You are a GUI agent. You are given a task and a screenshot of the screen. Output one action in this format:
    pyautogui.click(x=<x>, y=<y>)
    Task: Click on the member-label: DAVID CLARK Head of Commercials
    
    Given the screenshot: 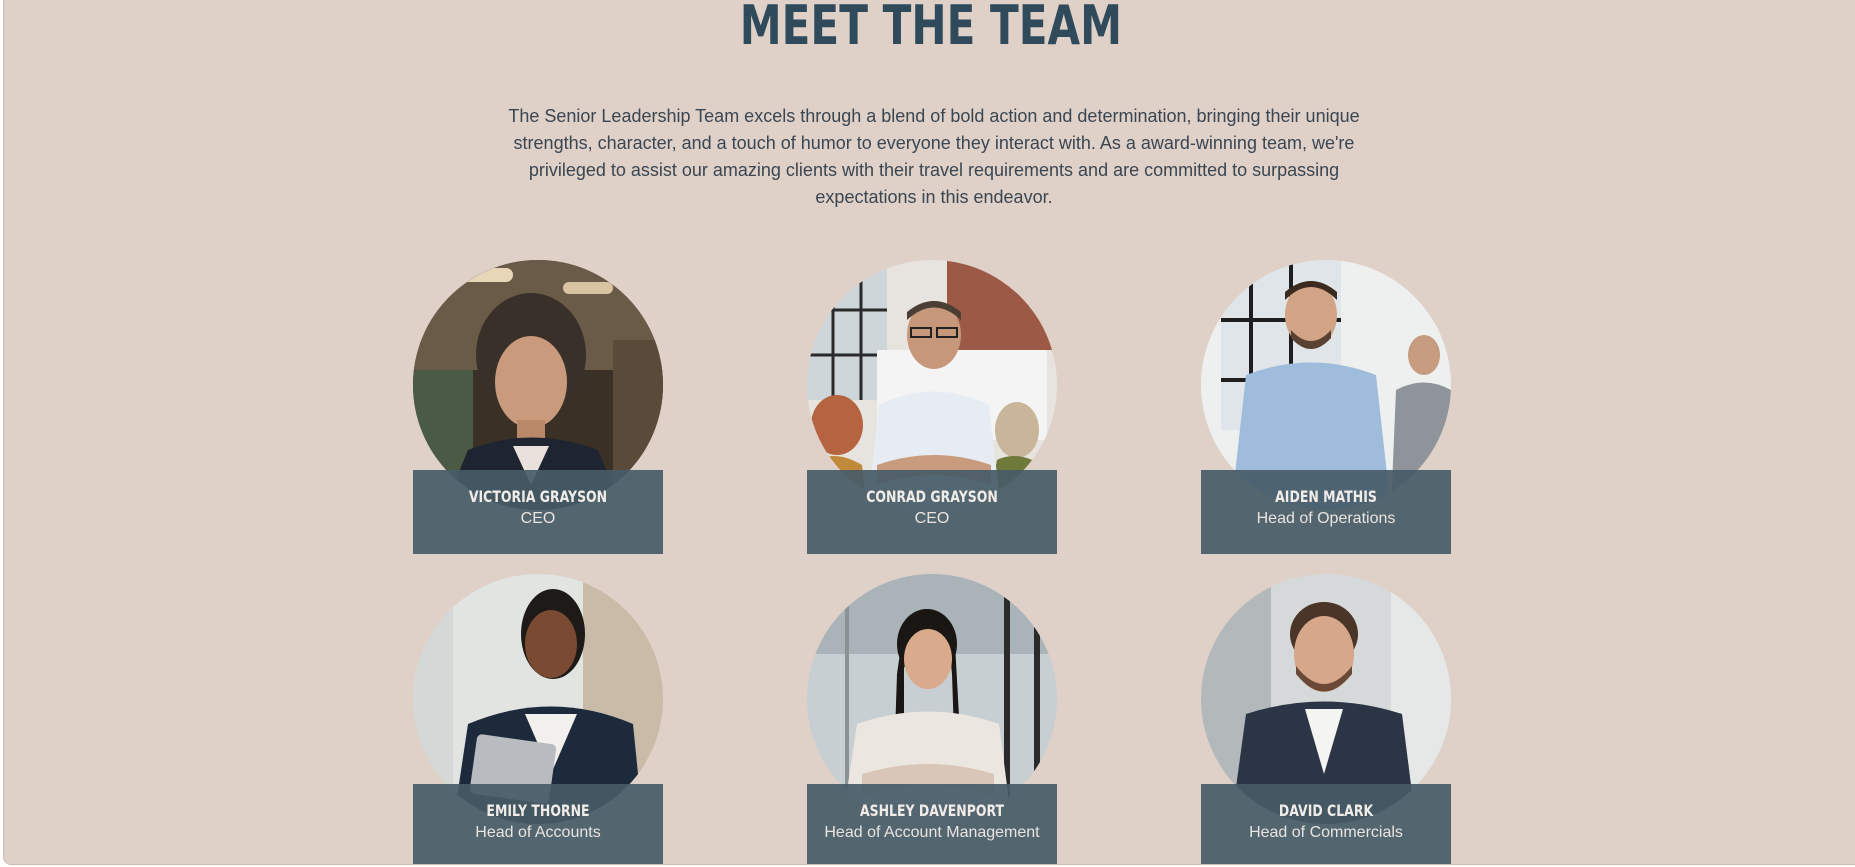 What is the action you would take?
    pyautogui.click(x=1326, y=824)
    